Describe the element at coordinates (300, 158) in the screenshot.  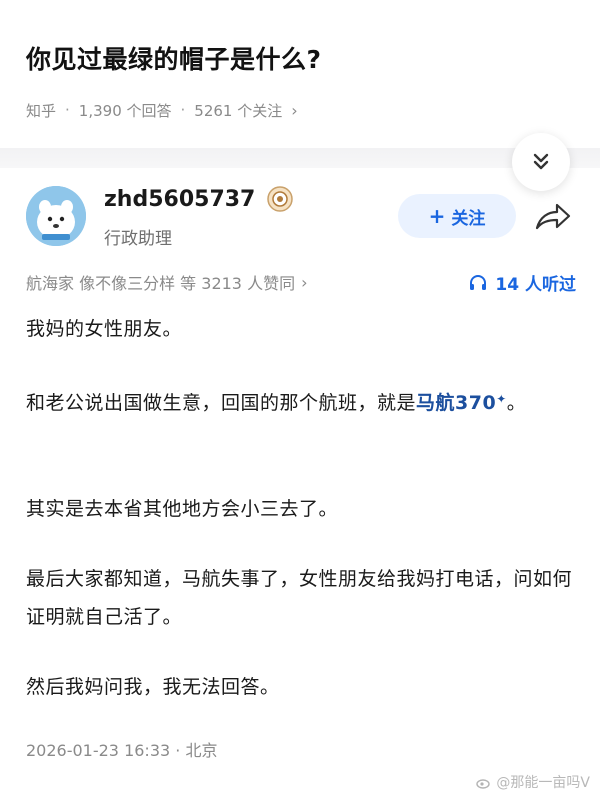
I see `section-divider` at that location.